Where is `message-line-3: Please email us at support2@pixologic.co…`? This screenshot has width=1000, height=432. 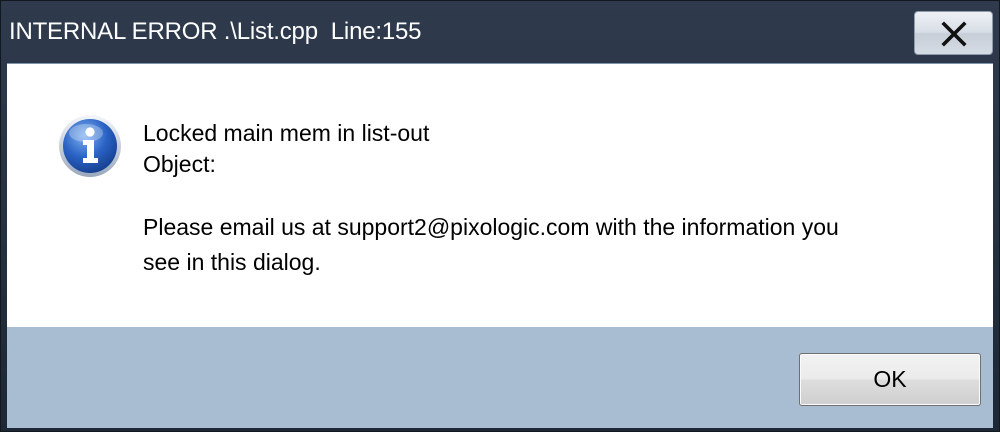
message-line-3: Please email us at support2@pixologic.co… is located at coordinates (491, 227).